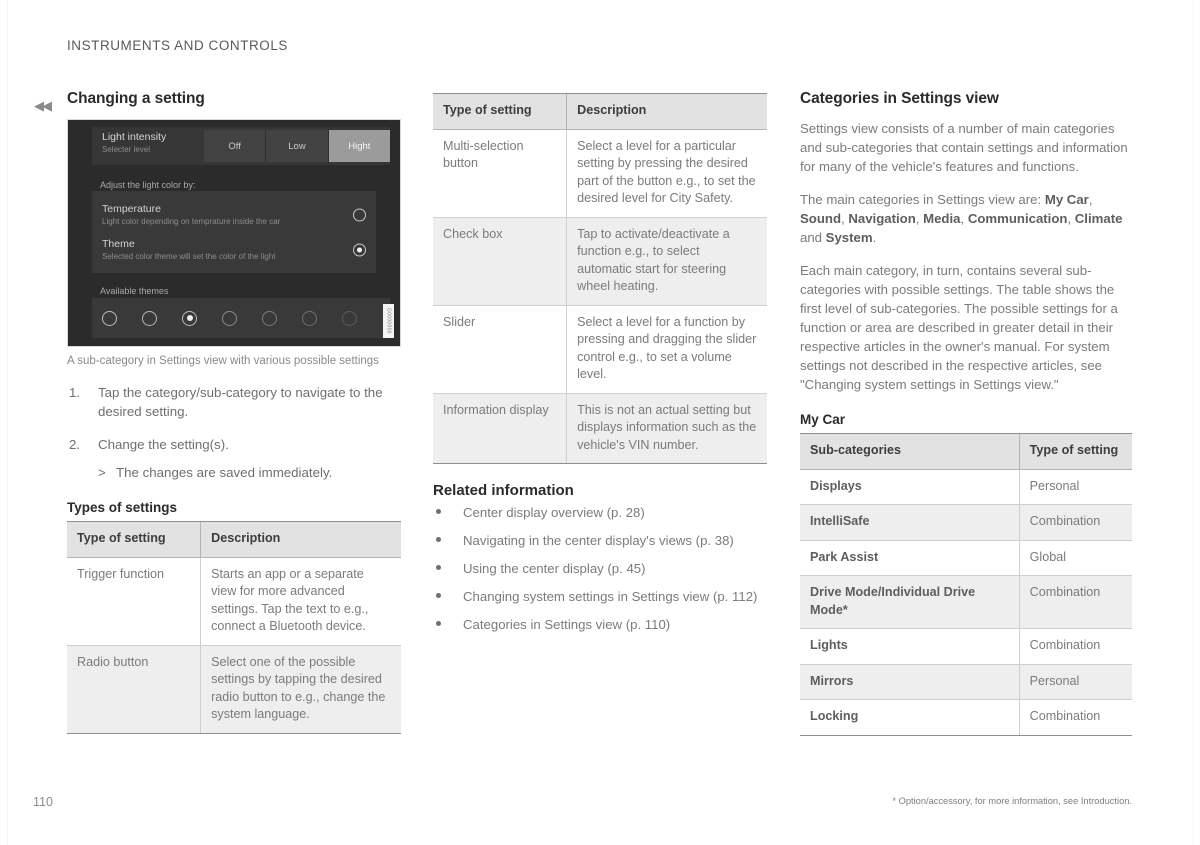  Describe the element at coordinates (359, 249) in the screenshot. I see `radio-icon-theme` at that location.